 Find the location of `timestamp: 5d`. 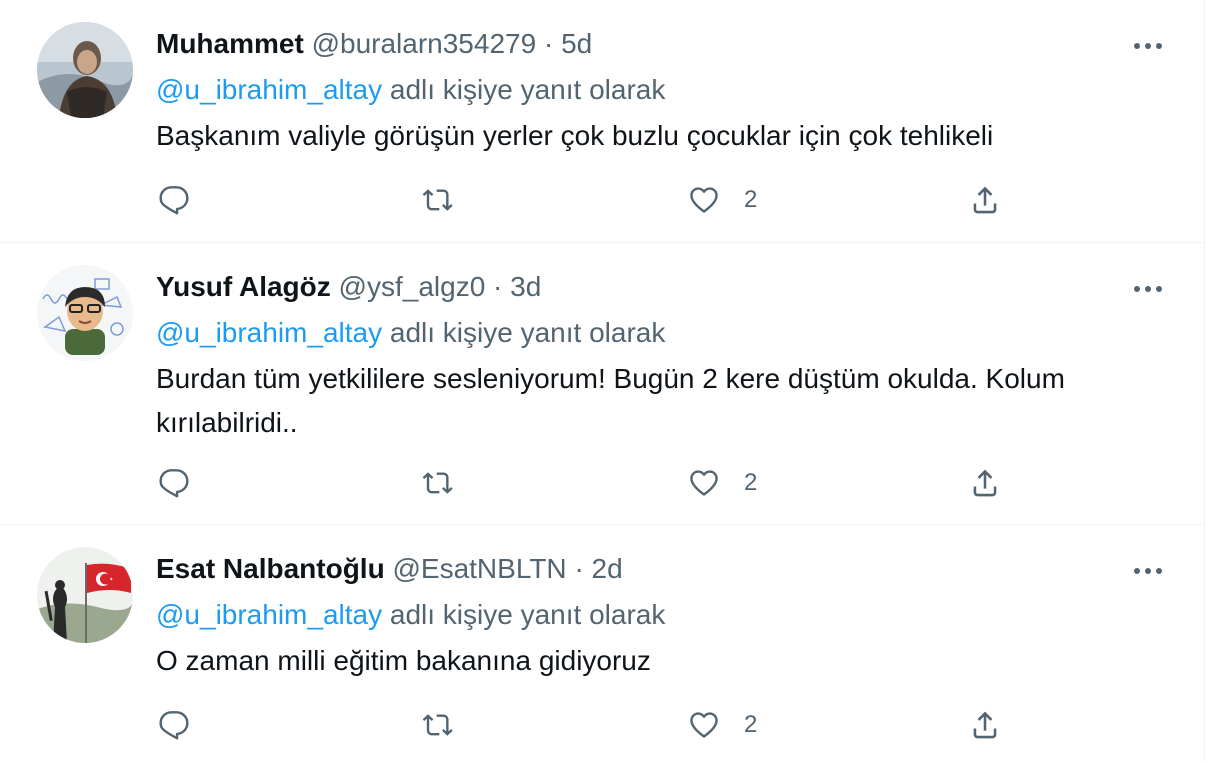

timestamp: 5d is located at coordinates (576, 43).